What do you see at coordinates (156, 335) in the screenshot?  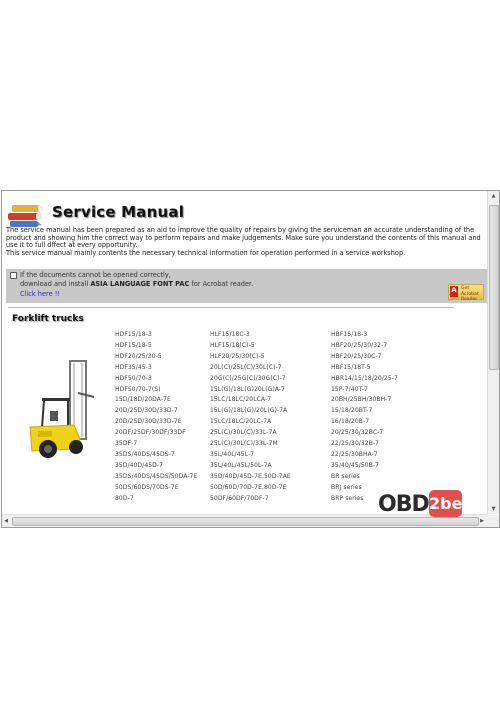 I see `model-link: HDF15/18-3` at bounding box center [156, 335].